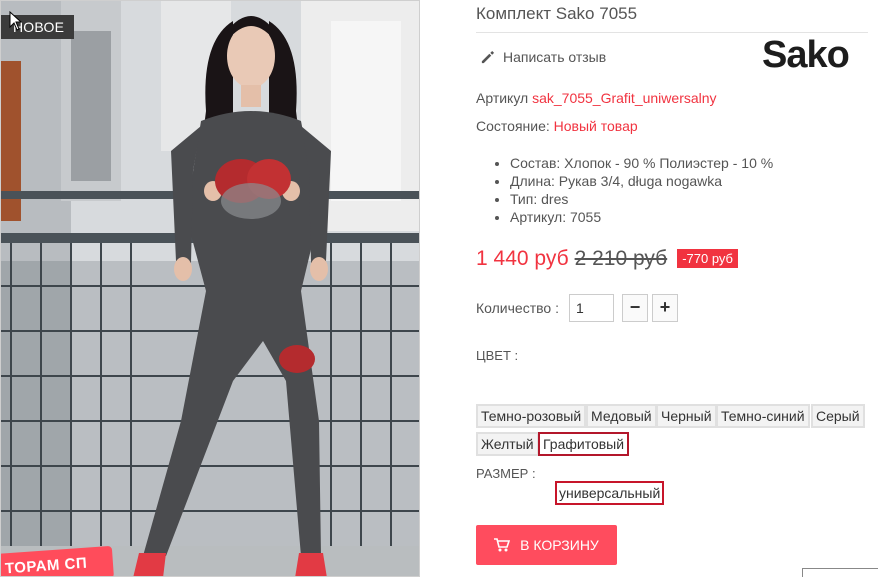  Describe the element at coordinates (641, 163) in the screenshot. I see `feature-item: Состав: Хлопок - 90 % Полиэстер - 10 %` at that location.